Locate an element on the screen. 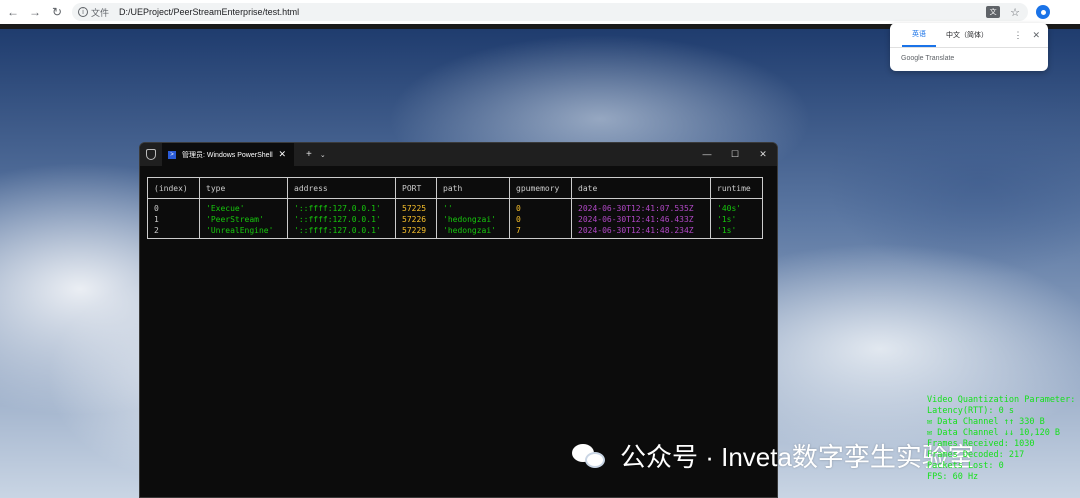 Image resolution: width=1080 pixels, height=498 pixels. cell-port: 57225 57226 57229 is located at coordinates (416, 218).